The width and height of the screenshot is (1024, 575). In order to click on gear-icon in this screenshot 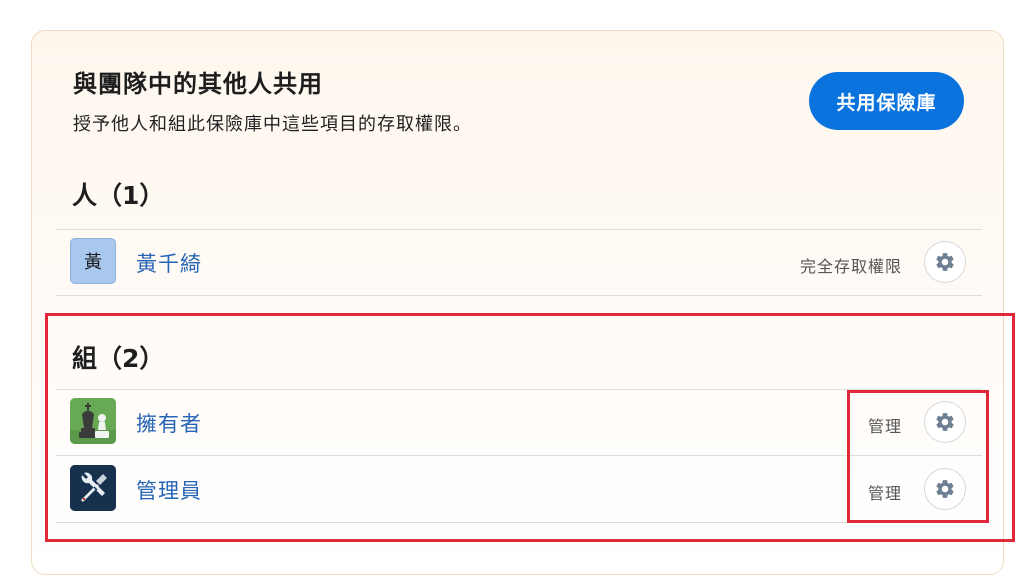, I will do `click(945, 262)`.